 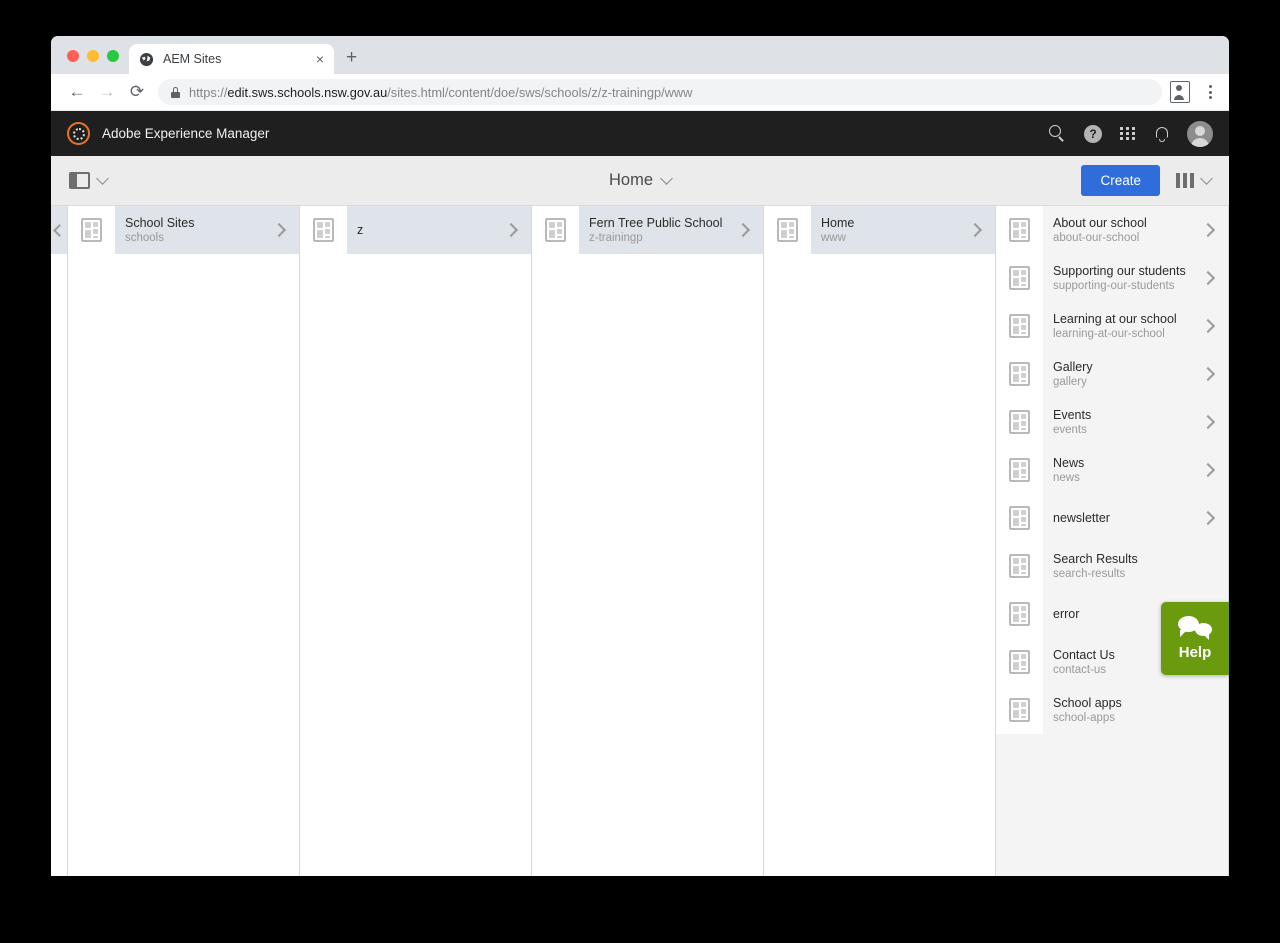 I want to click on user-avatar, so click(x=1200, y=133).